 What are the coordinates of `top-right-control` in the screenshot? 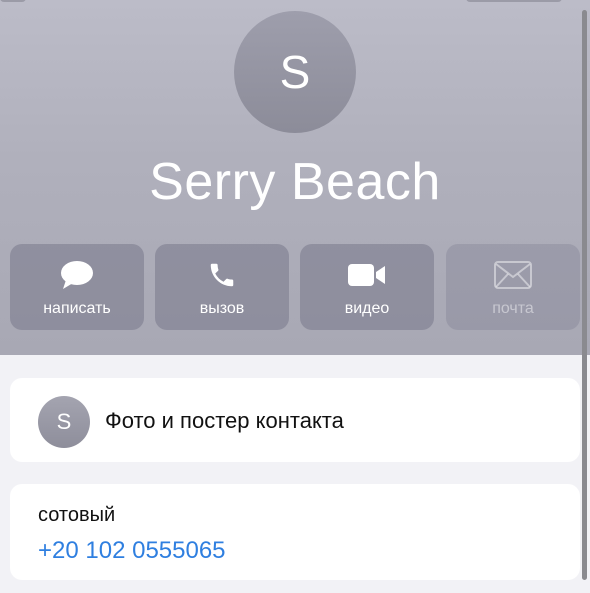 It's located at (514, 1).